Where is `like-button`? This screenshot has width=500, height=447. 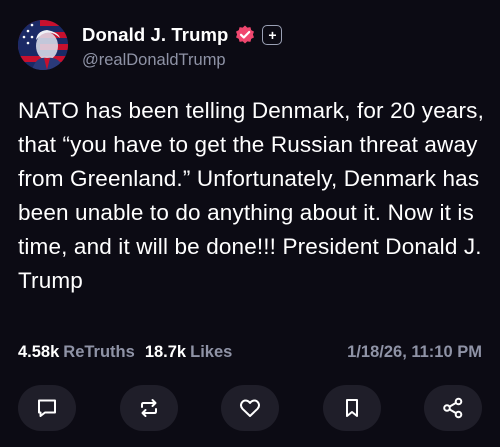 like-button is located at coordinates (250, 408).